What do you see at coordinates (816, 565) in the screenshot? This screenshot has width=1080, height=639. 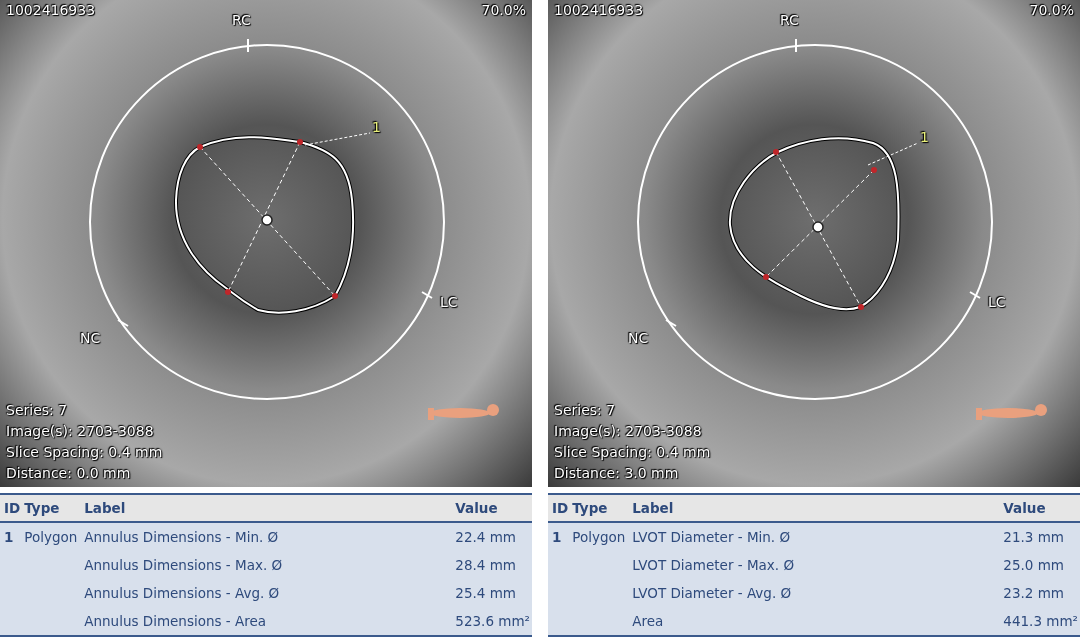 I see `table-cell: LVOT Diameter - Max. Ø` at bounding box center [816, 565].